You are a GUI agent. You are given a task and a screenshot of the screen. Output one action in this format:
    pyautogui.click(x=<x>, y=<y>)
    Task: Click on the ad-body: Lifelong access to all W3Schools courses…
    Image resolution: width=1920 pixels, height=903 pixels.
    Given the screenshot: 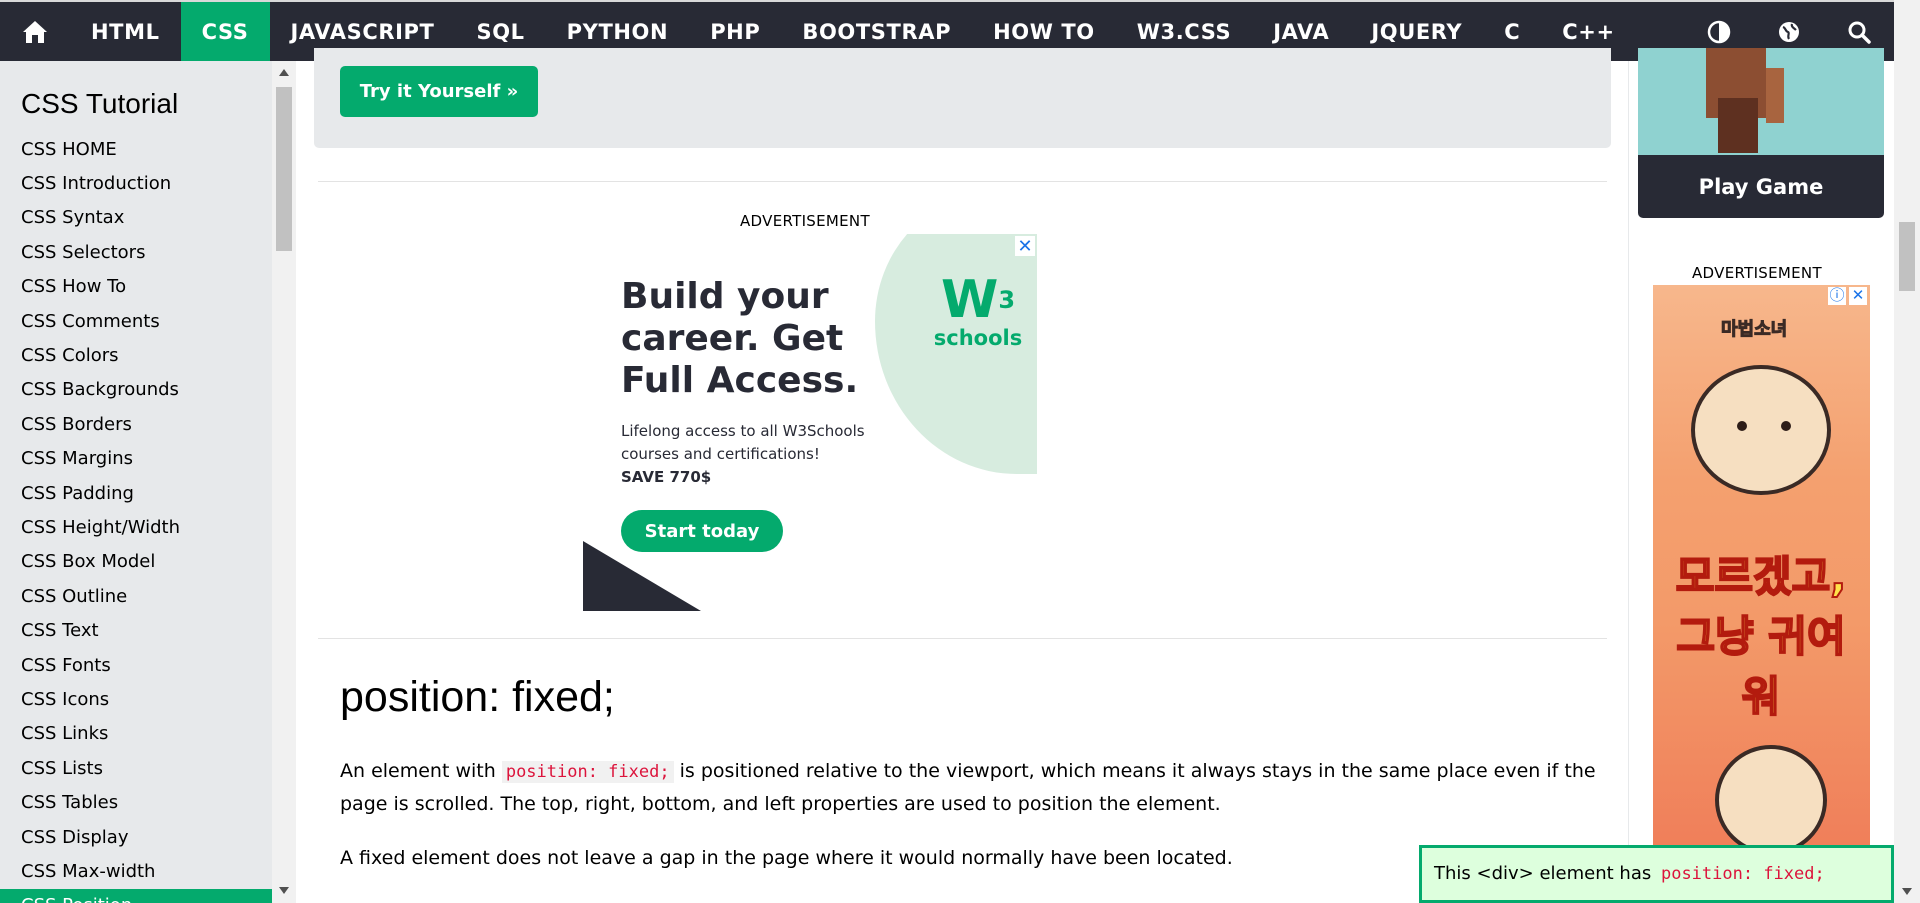 What is the action you would take?
    pyautogui.click(x=743, y=442)
    